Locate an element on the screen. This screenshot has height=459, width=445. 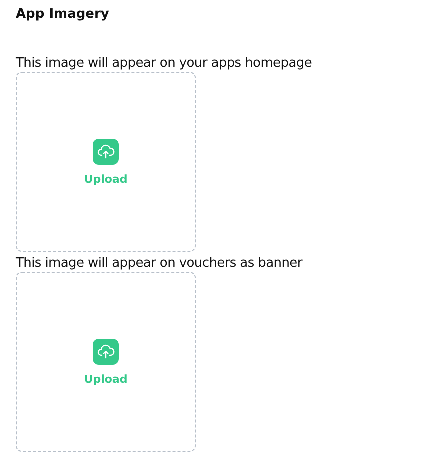
upload-caption: This image will appear on vouchers as banner is located at coordinates (159, 263).